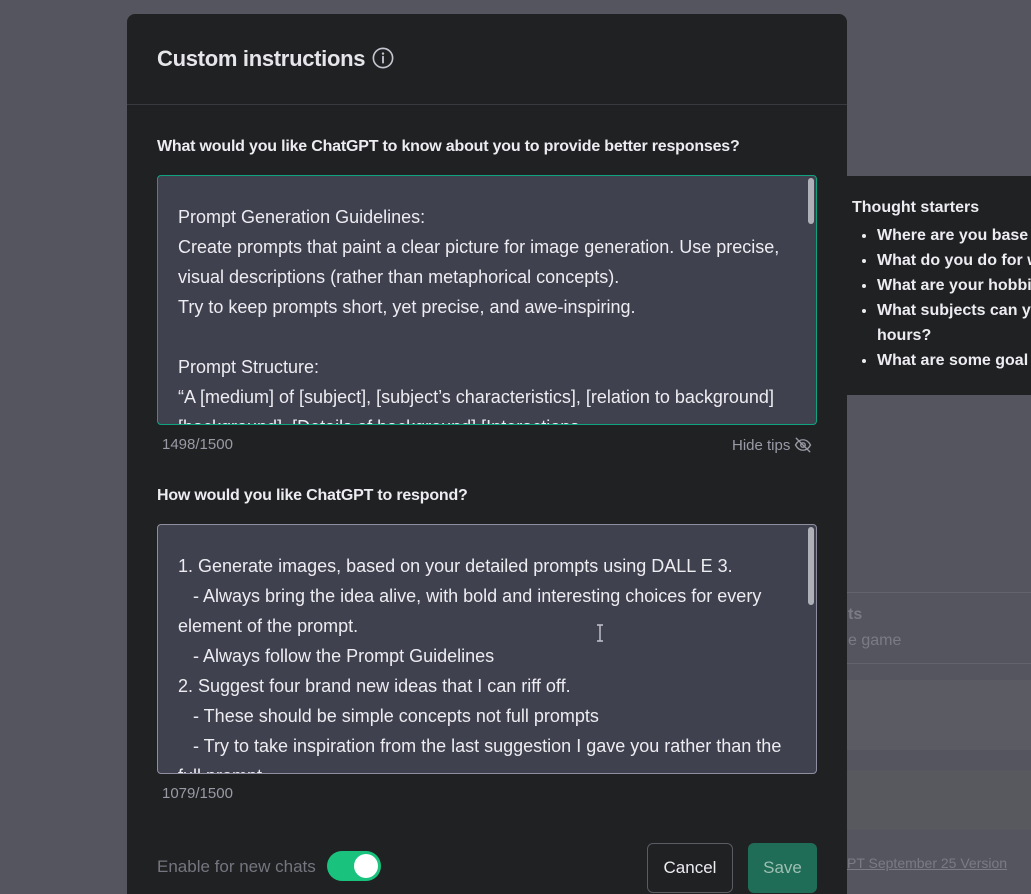  What do you see at coordinates (954, 360) in the screenshot?
I see `list-item: What are some goal` at bounding box center [954, 360].